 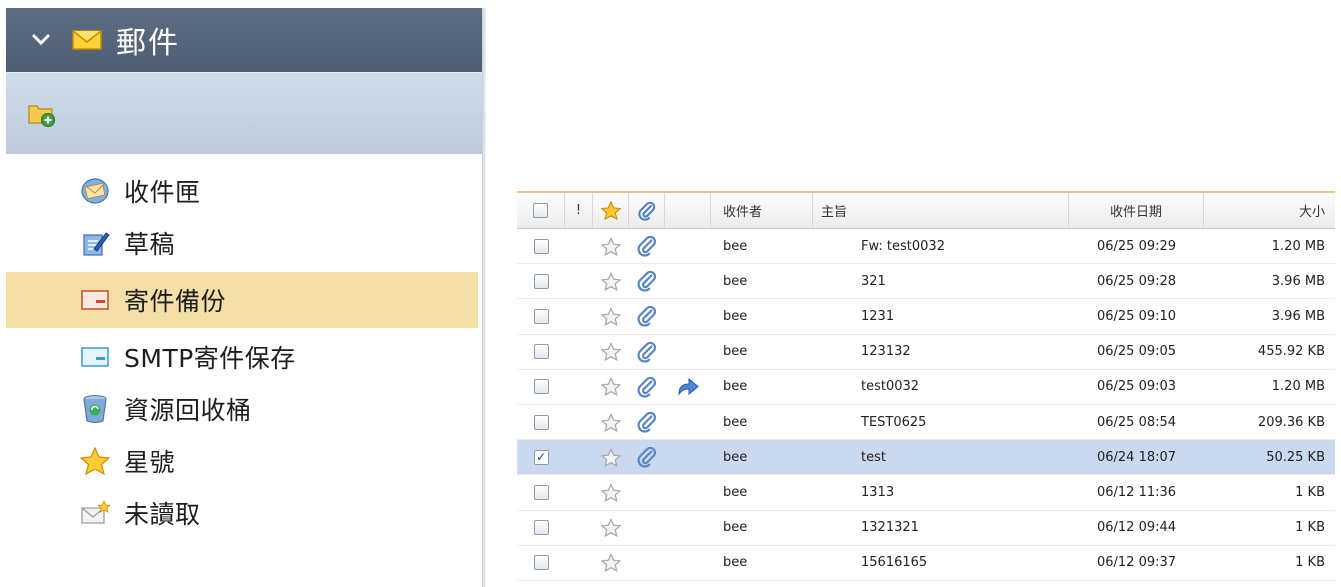 What do you see at coordinates (242, 300) in the screenshot?
I see `folder-sent: 寄件備份` at bounding box center [242, 300].